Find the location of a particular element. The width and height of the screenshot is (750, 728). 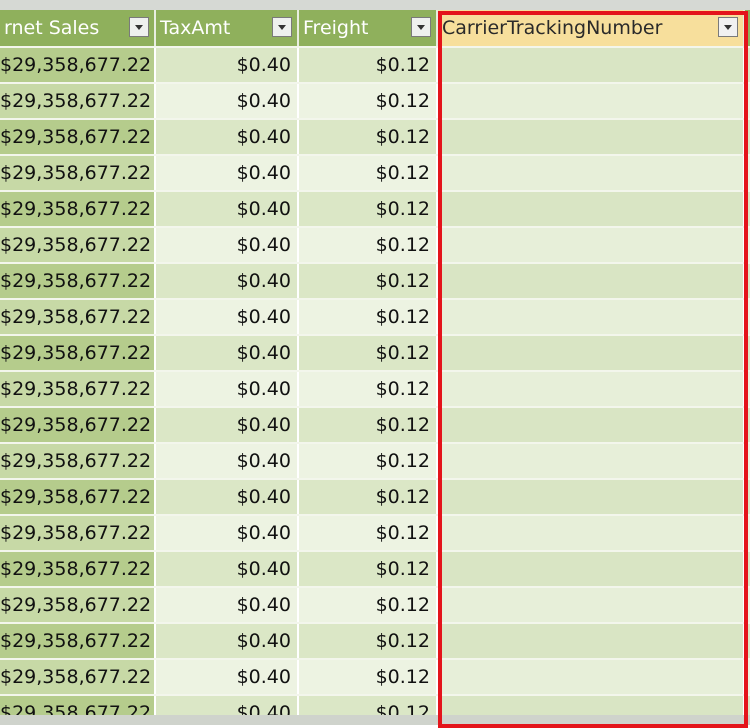

column-header-freight: Freight is located at coordinates (368, 28).